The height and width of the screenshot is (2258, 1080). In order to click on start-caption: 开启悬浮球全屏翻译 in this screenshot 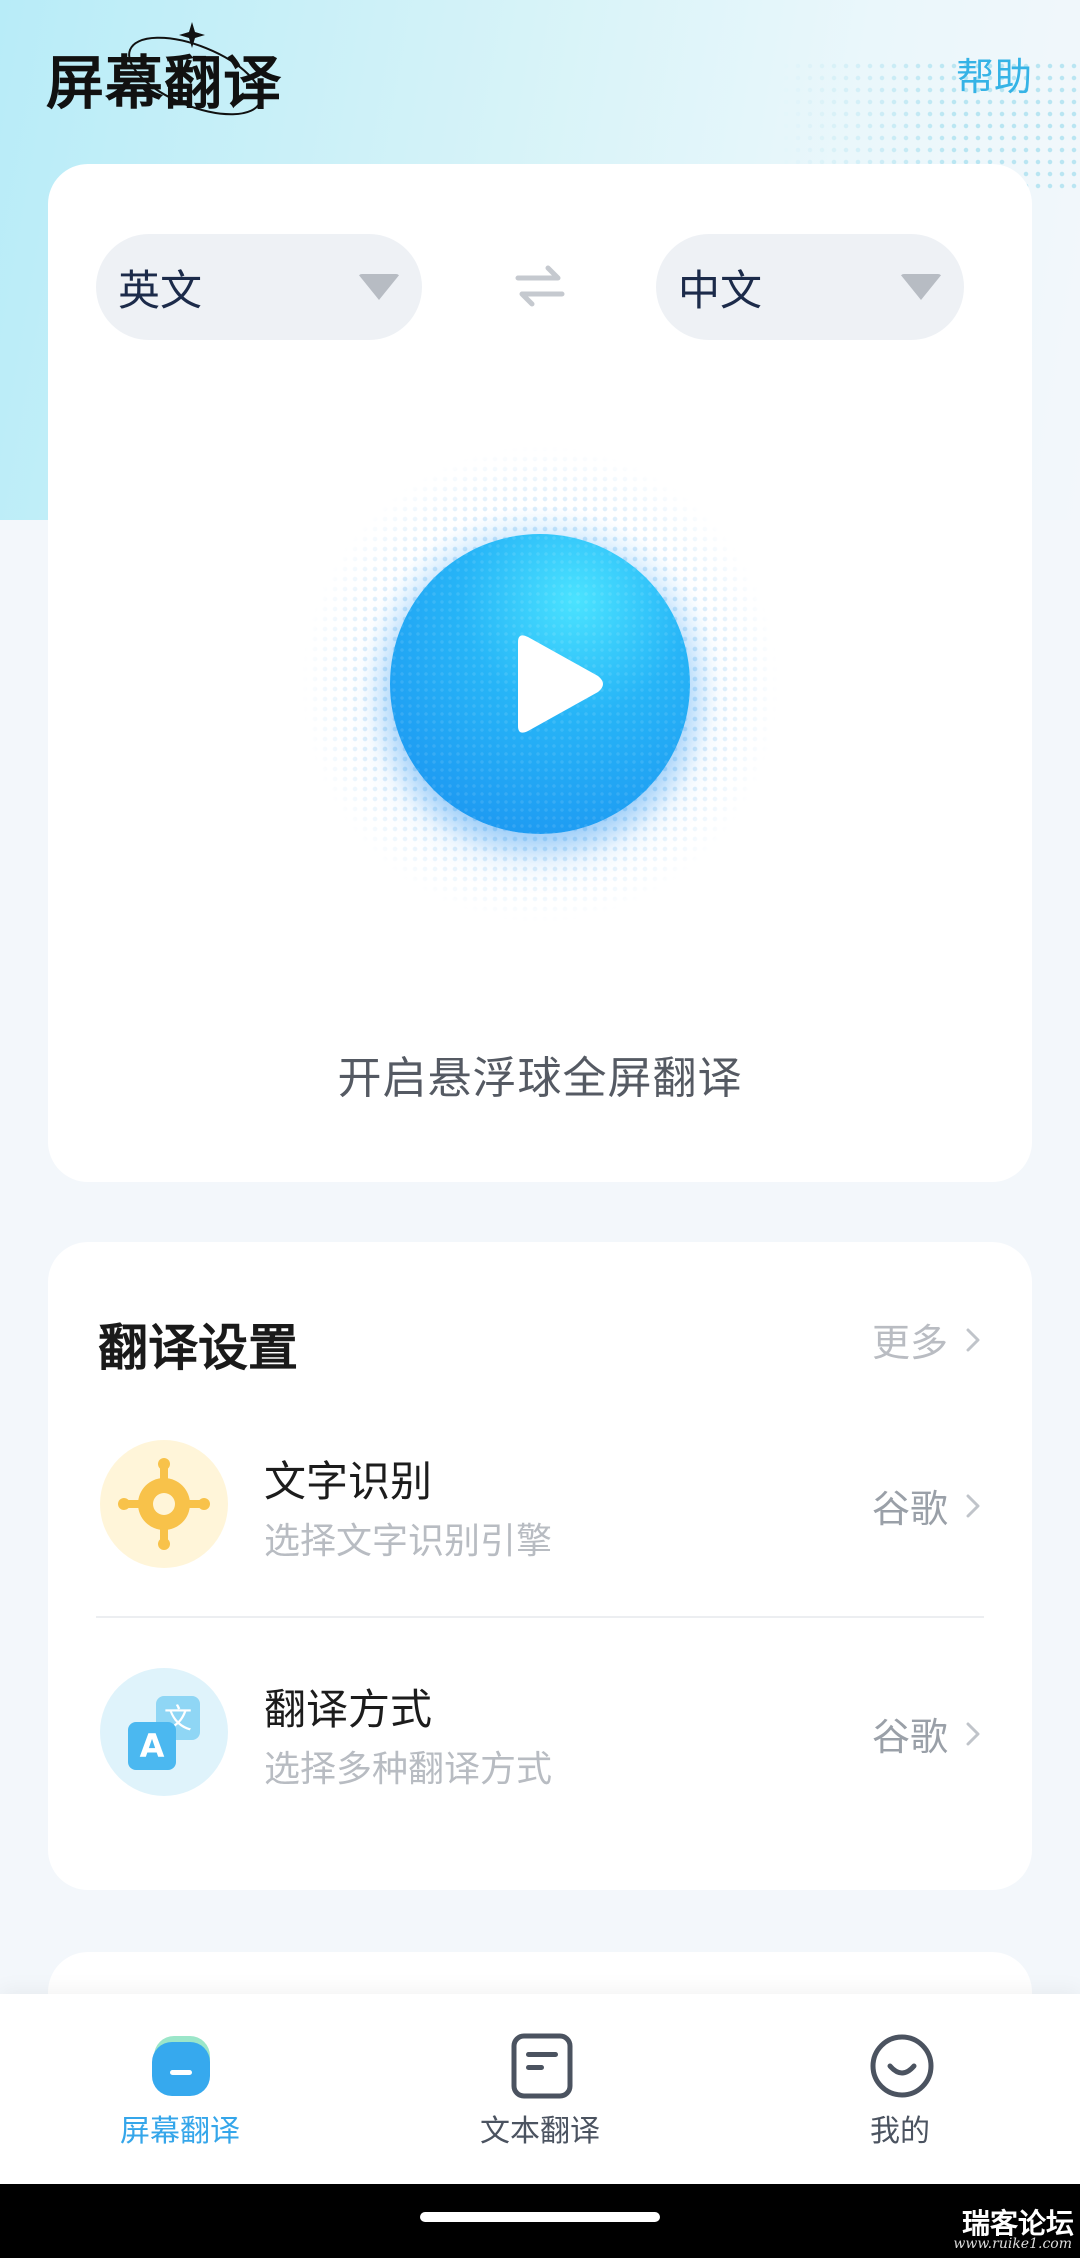, I will do `click(540, 1078)`.